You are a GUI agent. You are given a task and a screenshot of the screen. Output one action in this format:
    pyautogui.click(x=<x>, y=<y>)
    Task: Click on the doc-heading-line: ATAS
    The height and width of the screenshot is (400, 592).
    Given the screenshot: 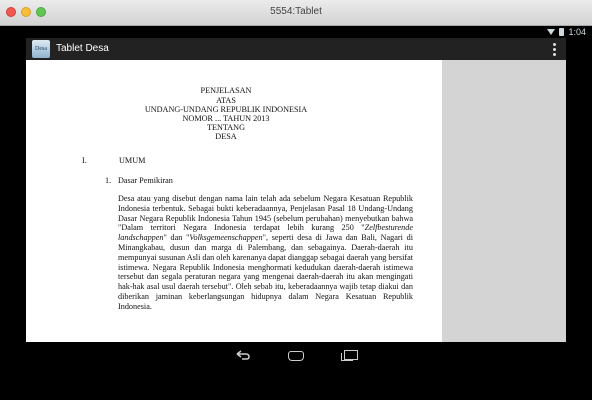 What is the action you would take?
    pyautogui.click(x=226, y=100)
    